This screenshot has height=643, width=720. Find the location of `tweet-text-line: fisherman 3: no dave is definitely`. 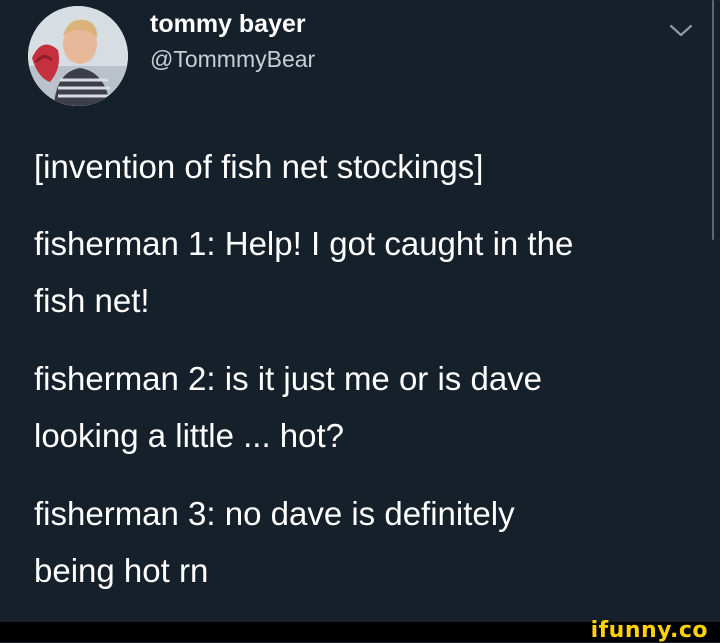

tweet-text-line: fisherman 3: no dave is definitely is located at coordinates (274, 513).